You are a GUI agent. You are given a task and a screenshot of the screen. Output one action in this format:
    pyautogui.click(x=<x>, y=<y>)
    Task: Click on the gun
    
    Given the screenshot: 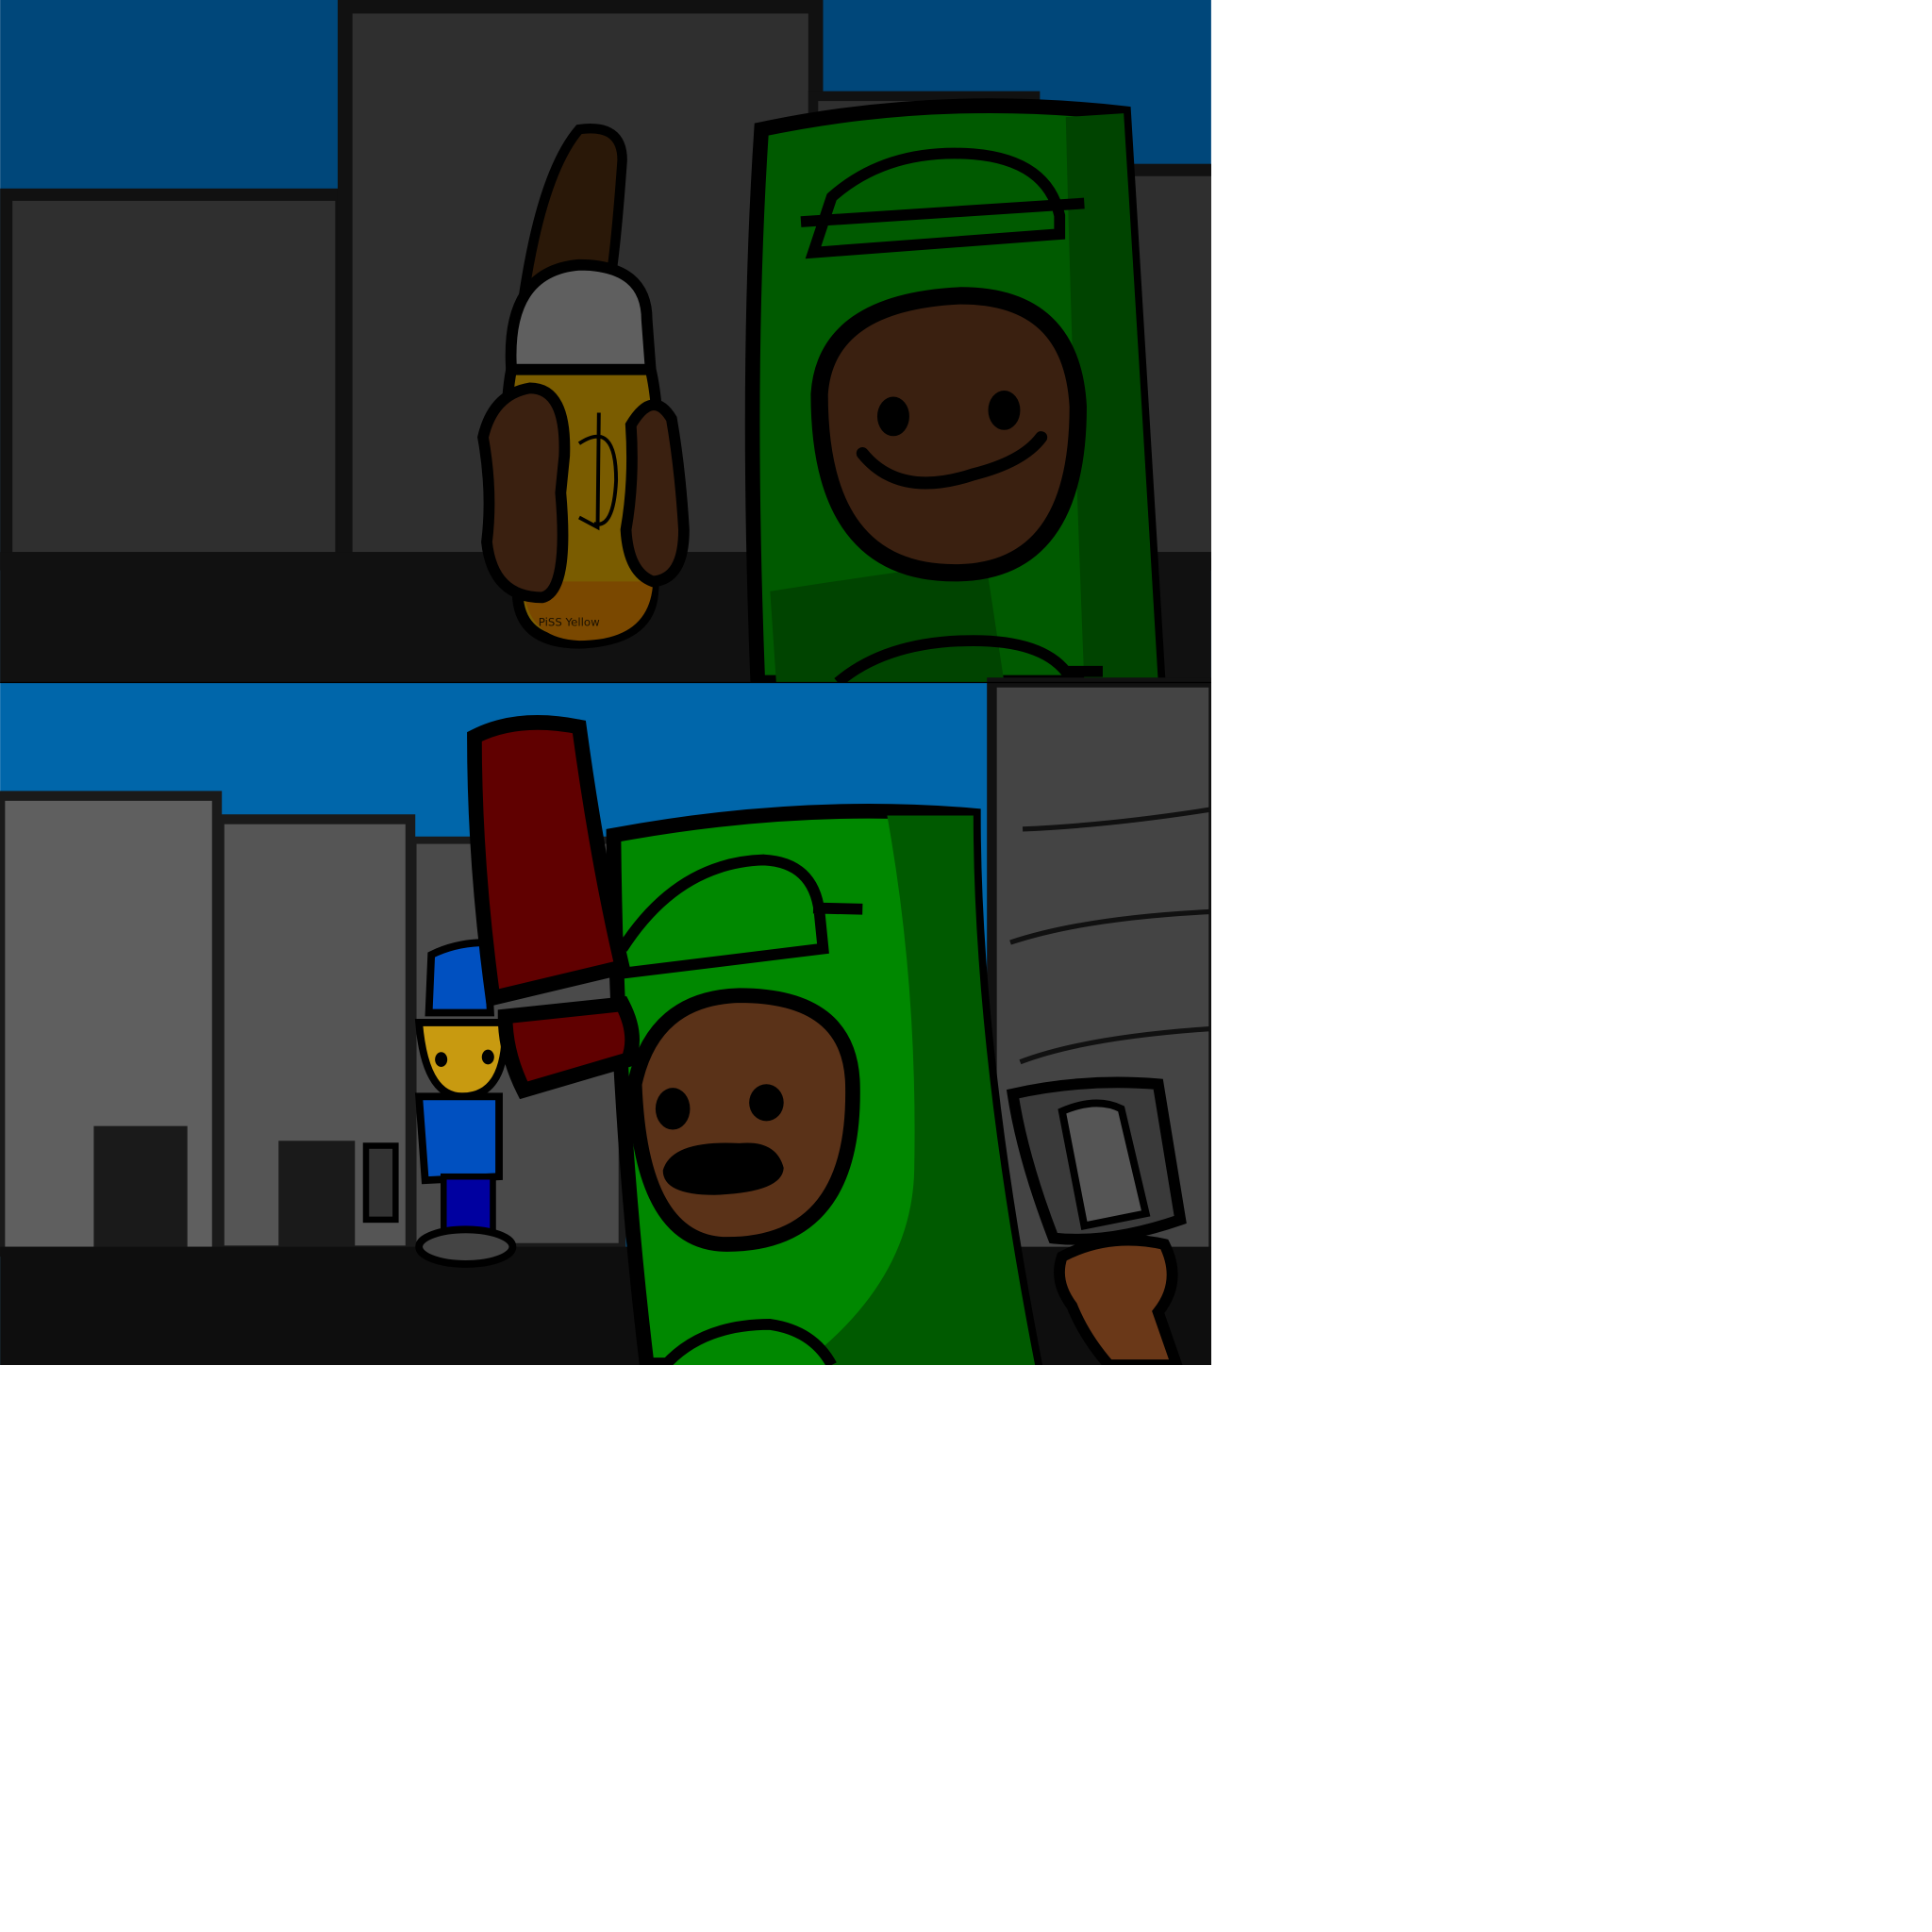 What is the action you would take?
    pyautogui.click(x=380, y=1183)
    